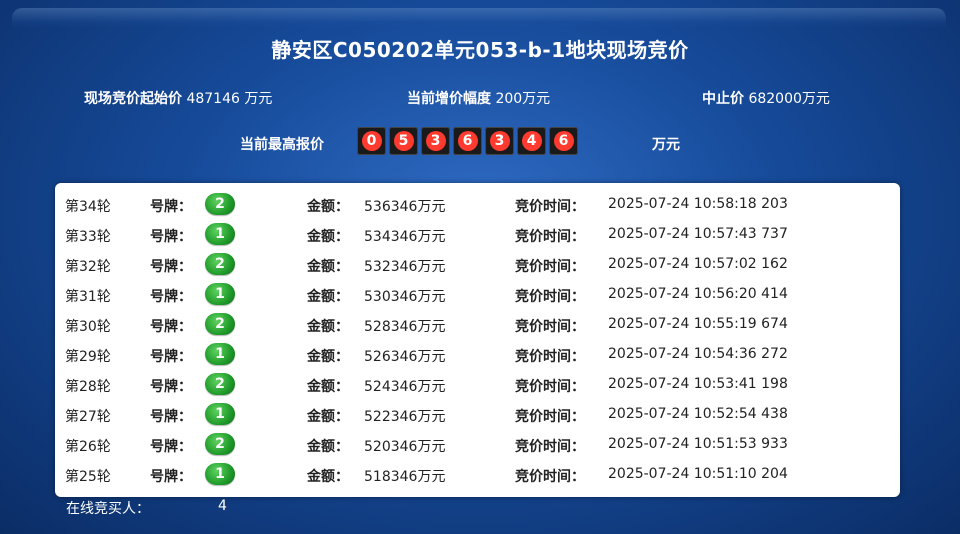 The width and height of the screenshot is (960, 534). Describe the element at coordinates (88, 447) in the screenshot. I see `round-number: 第26轮` at that location.